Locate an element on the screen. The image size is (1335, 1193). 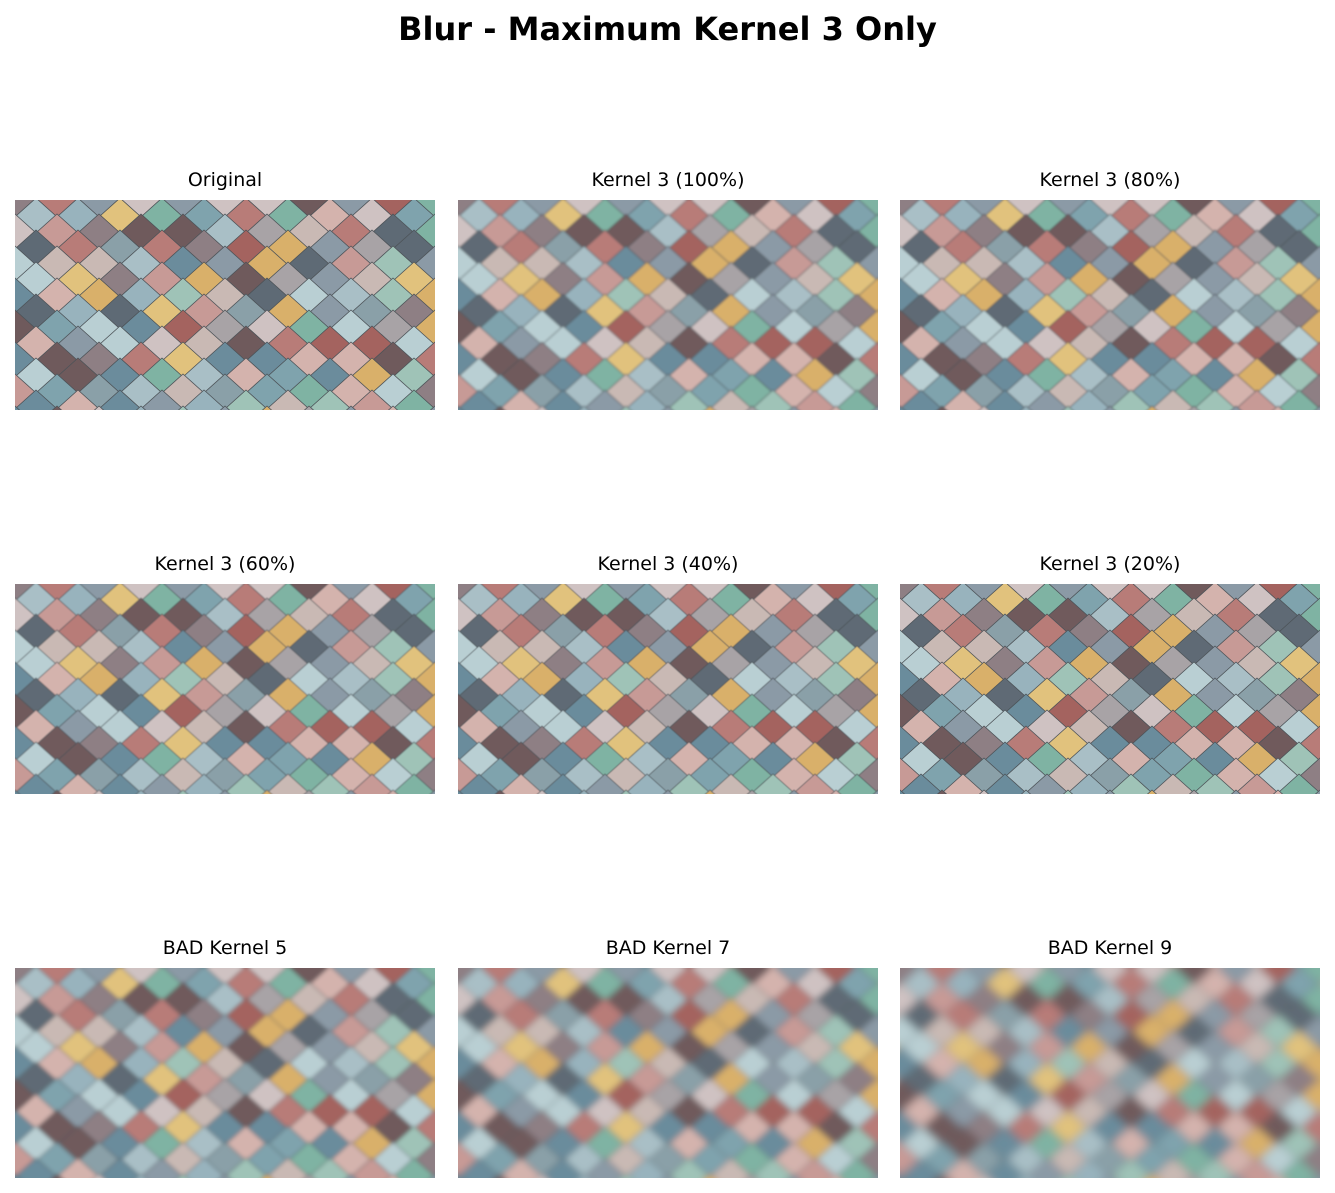
panel-title: Kernel 3 (100%) is located at coordinates (668, 180).